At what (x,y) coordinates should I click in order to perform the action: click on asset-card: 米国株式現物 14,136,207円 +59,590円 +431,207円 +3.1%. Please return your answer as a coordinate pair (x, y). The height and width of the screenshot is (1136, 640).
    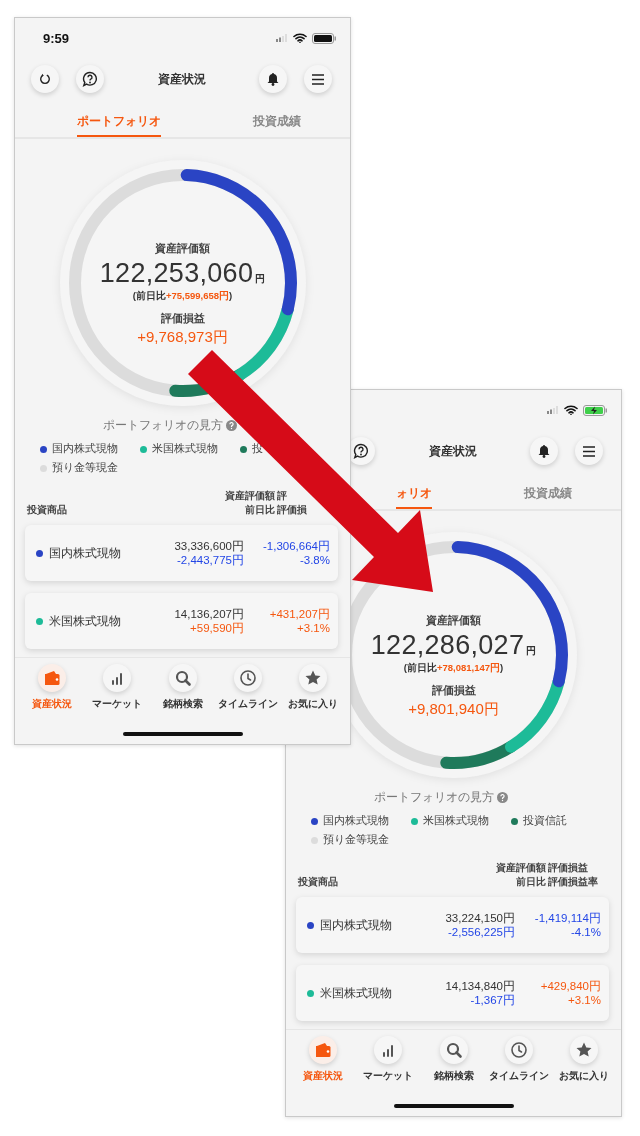
    Looking at the image, I should click on (181, 621).